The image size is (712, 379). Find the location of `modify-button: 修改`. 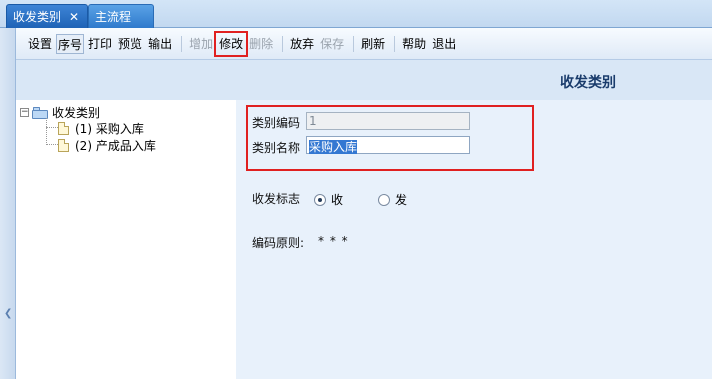

modify-button: 修改 is located at coordinates (231, 43).